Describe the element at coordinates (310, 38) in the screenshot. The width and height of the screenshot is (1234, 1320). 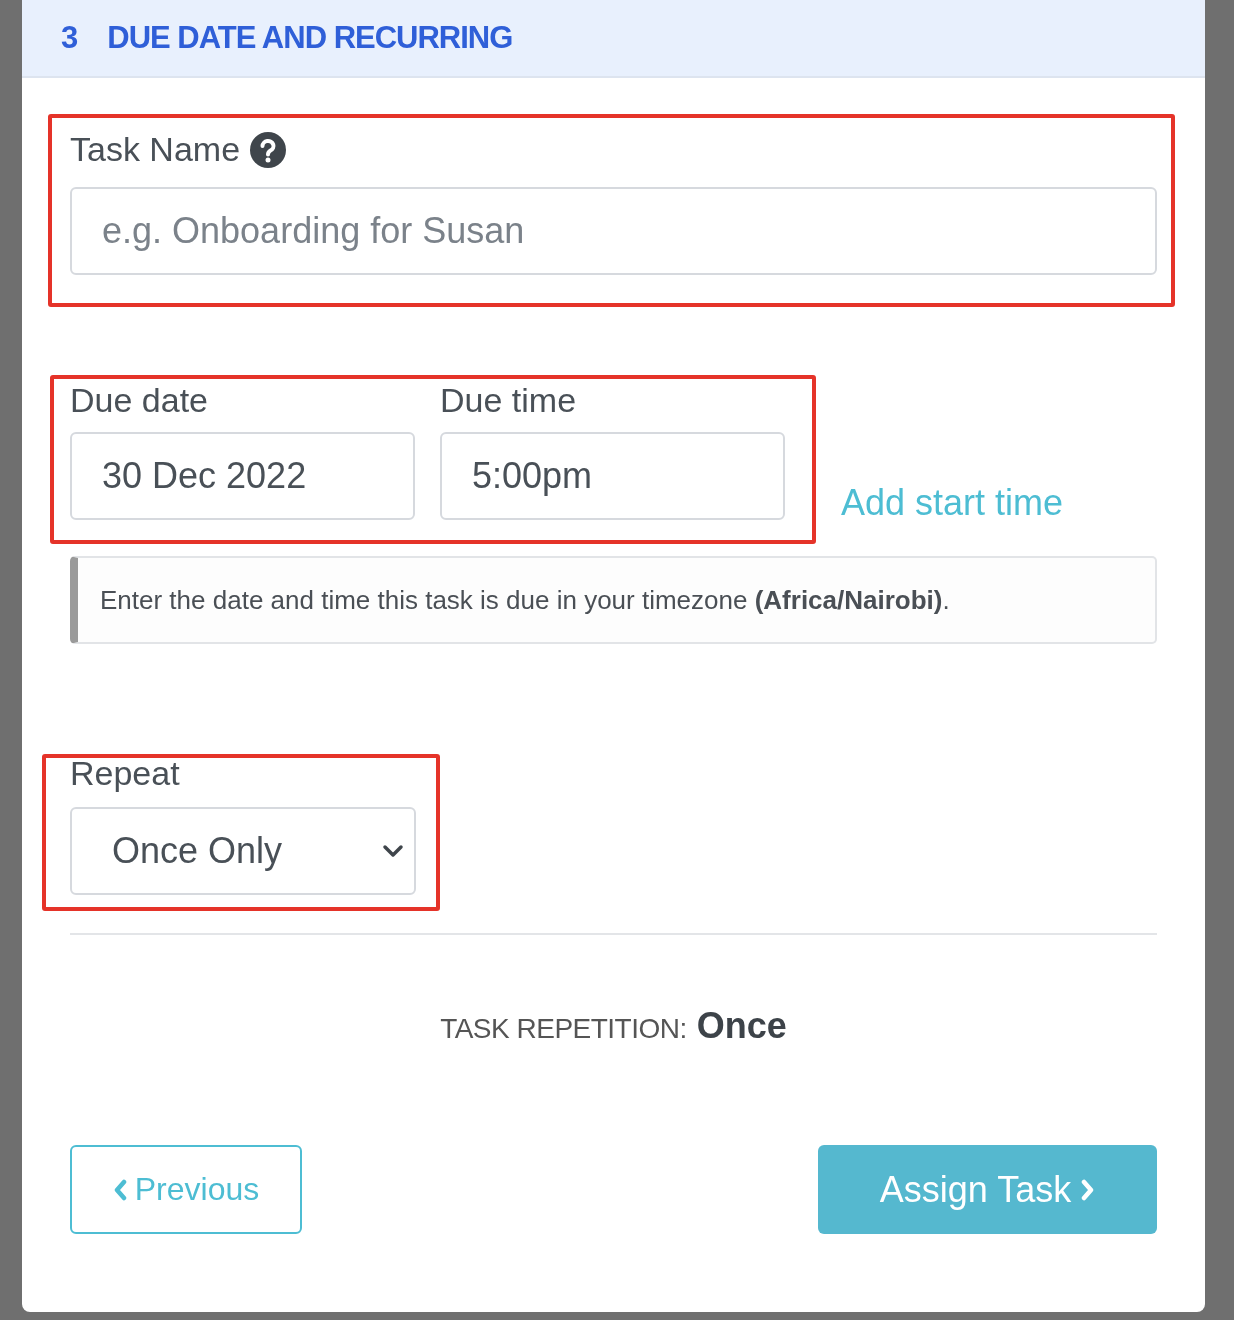
I see `step-title: DUE DATE AND RECURRING` at that location.